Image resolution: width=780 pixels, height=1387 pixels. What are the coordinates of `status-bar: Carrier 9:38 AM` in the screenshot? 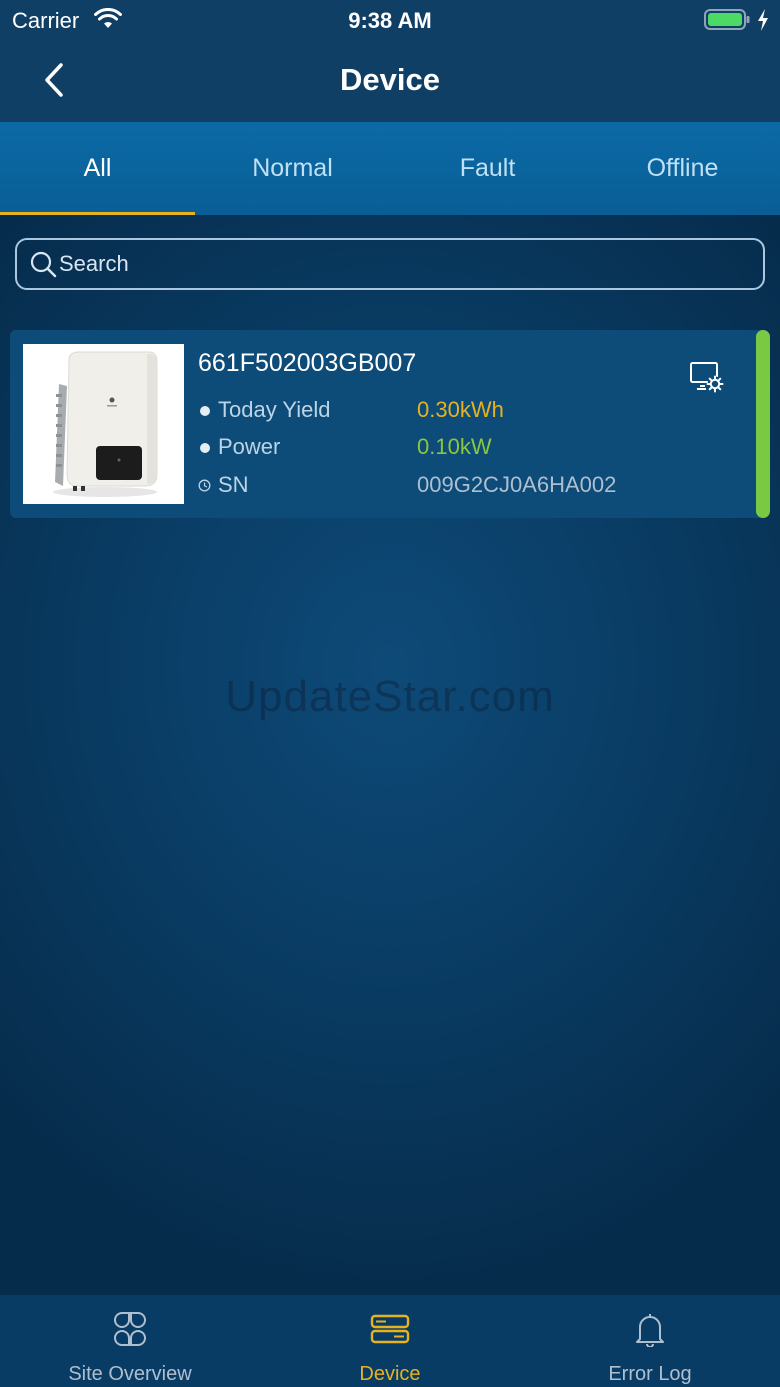 It's located at (390, 20).